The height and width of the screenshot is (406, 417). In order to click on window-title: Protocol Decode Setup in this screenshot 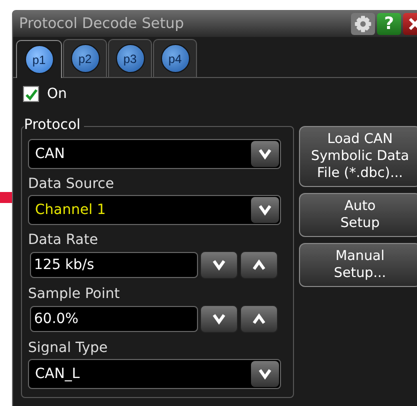, I will do `click(101, 24)`.